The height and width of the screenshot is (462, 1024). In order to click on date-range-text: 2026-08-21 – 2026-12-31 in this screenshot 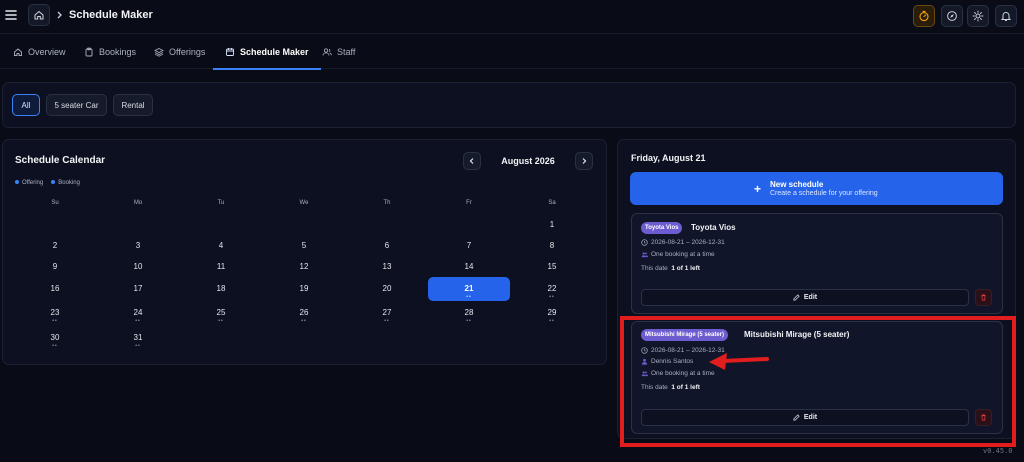, I will do `click(688, 242)`.